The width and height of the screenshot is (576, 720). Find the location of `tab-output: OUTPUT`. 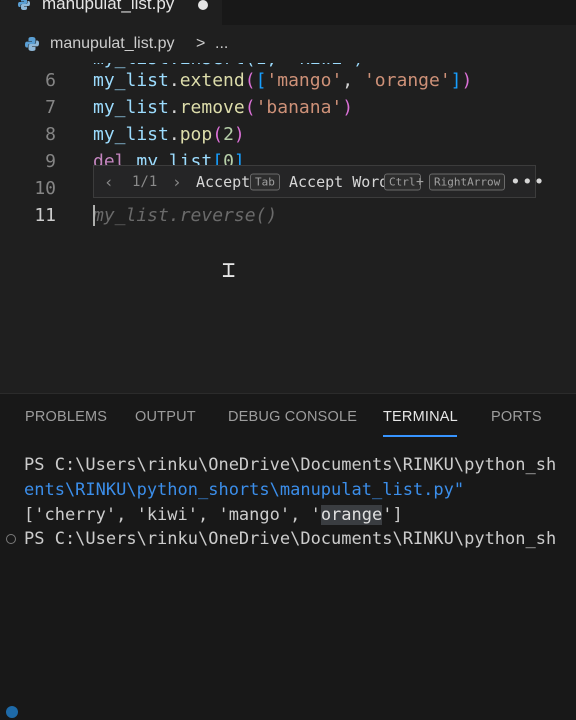

tab-output: OUTPUT is located at coordinates (165, 417).